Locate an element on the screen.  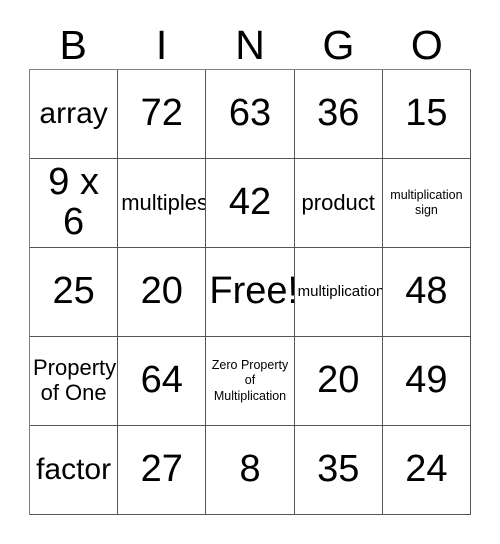
bingo-cell: product is located at coordinates (338, 203).